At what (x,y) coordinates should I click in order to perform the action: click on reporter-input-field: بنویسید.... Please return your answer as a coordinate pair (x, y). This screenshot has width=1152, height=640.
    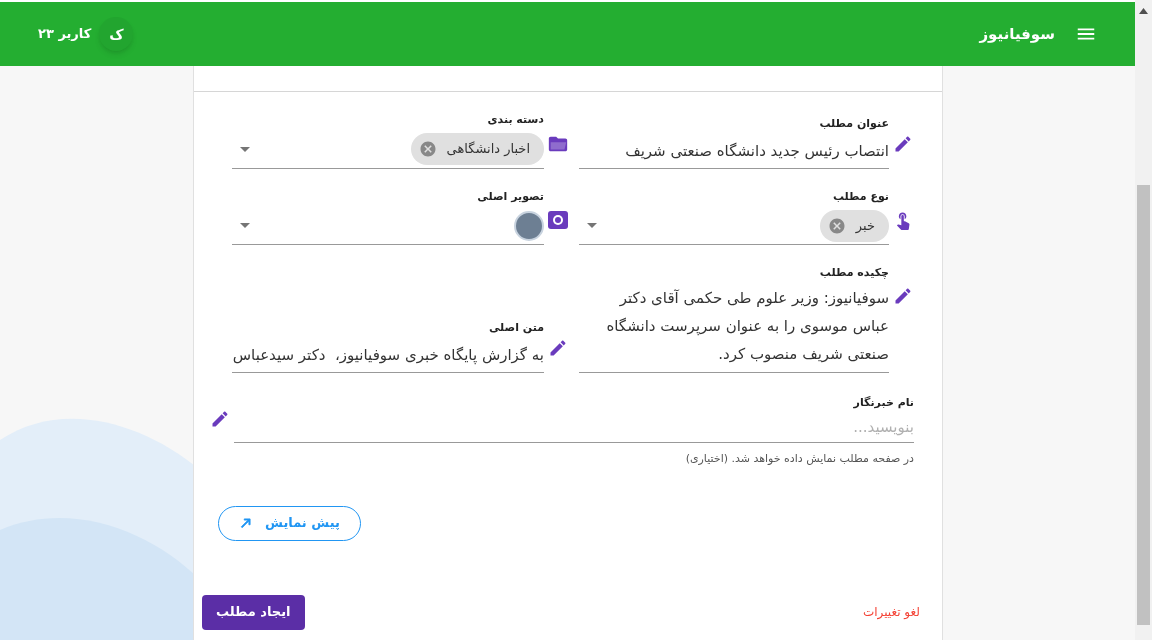
    Looking at the image, I should click on (574, 427).